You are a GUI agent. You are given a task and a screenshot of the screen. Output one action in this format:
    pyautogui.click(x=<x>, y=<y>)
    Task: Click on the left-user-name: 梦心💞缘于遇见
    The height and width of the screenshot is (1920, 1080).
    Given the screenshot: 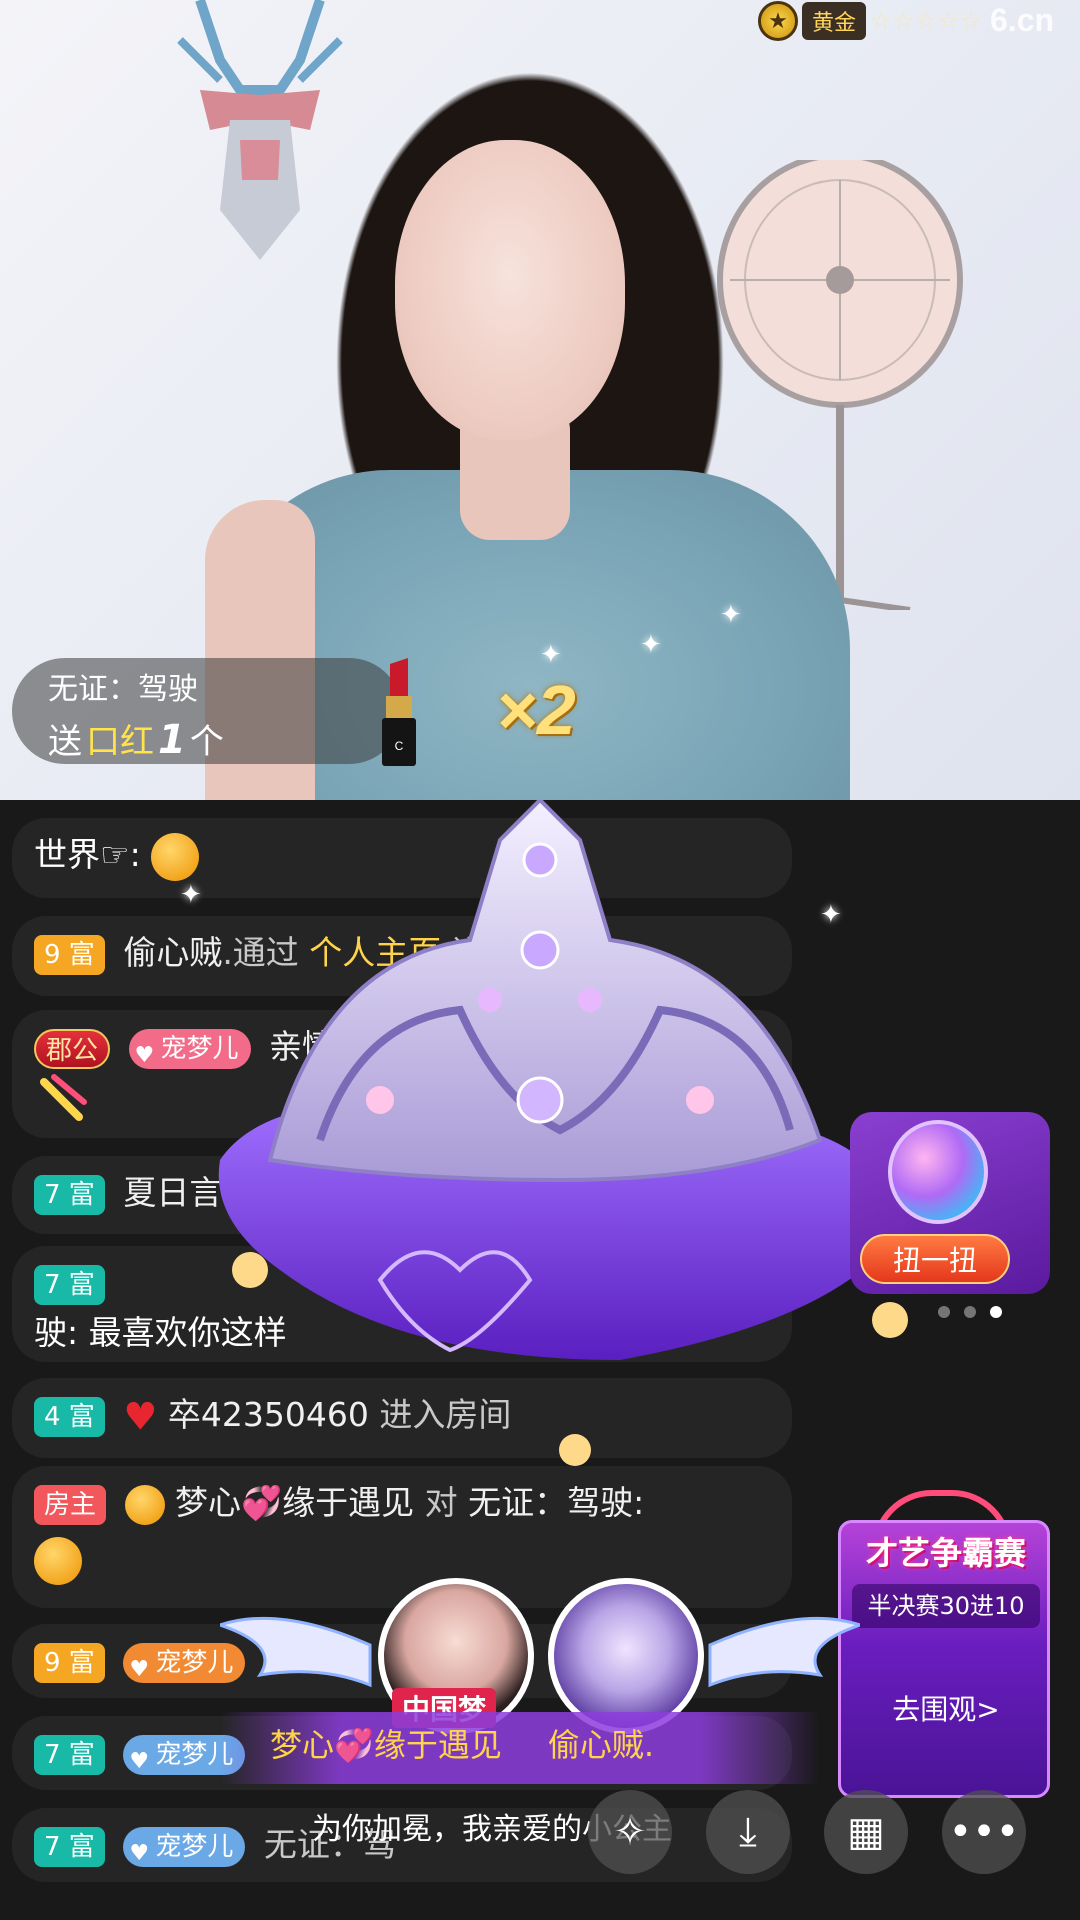 What is the action you would take?
    pyautogui.click(x=386, y=1743)
    